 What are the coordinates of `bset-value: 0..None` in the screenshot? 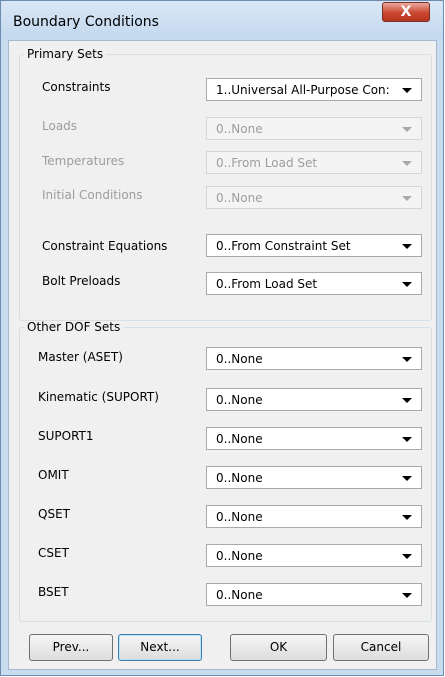 It's located at (239, 595).